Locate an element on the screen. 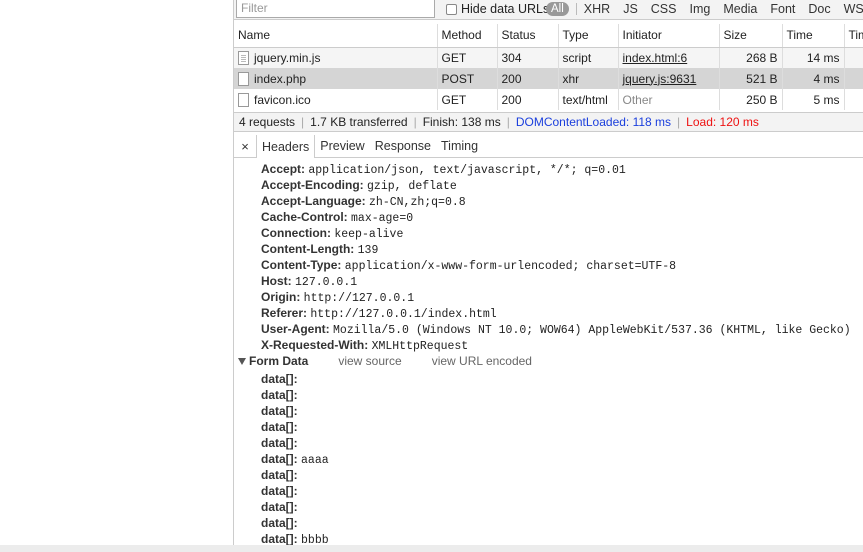 This screenshot has height=552, width=863. header-value: gzip, deflate is located at coordinates (412, 186).